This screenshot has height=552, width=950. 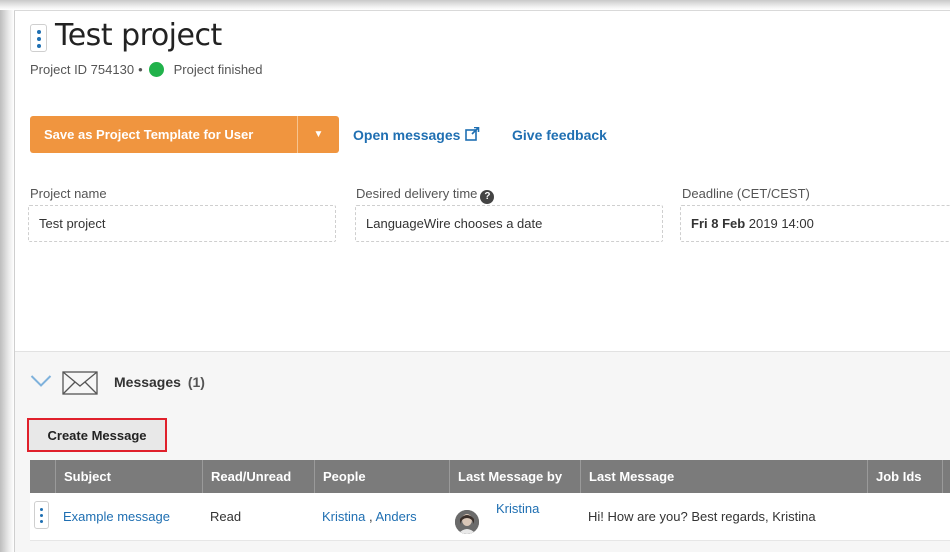 What do you see at coordinates (80, 383) in the screenshot?
I see `envelope-icon` at bounding box center [80, 383].